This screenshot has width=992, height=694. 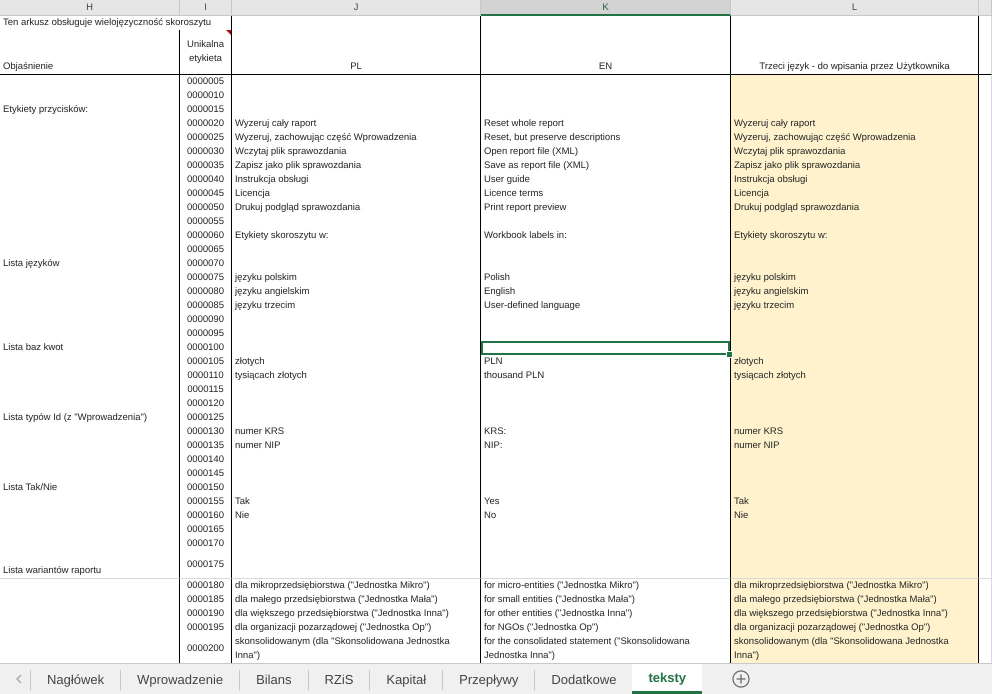 I want to click on table-cell: Zapisz jako plik sprawozdania, so click(x=356, y=166).